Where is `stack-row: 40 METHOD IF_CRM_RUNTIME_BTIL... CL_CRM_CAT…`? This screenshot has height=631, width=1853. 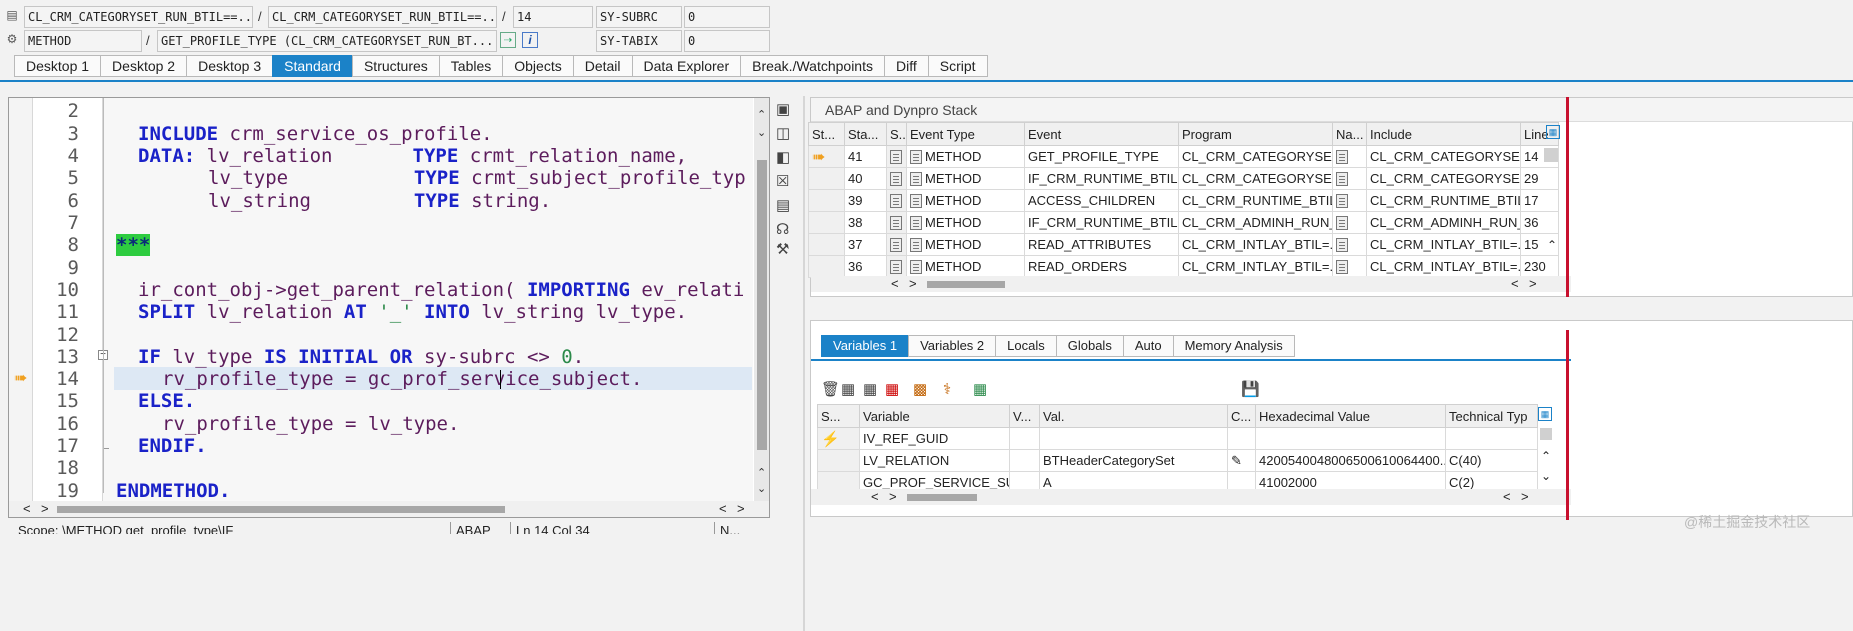 stack-row: 40 METHOD IF_CRM_RUNTIME_BTIL... CL_CRM_CAT… is located at coordinates (1183, 178).